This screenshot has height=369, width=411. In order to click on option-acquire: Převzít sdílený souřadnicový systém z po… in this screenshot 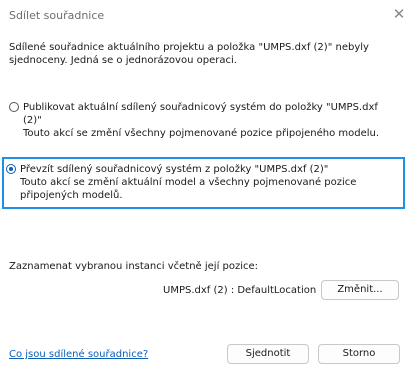, I will do `click(199, 182)`.